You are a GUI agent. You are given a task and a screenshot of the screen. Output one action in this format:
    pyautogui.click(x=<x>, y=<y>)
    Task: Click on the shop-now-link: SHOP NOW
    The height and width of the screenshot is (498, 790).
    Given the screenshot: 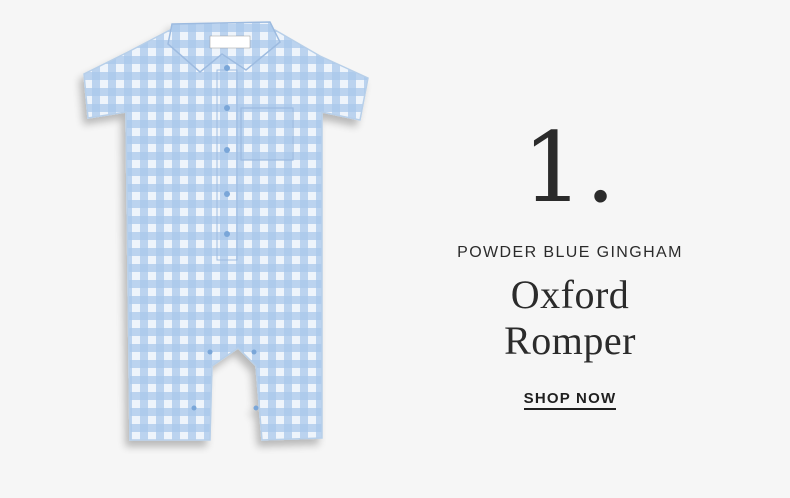 What is the action you would take?
    pyautogui.click(x=570, y=400)
    